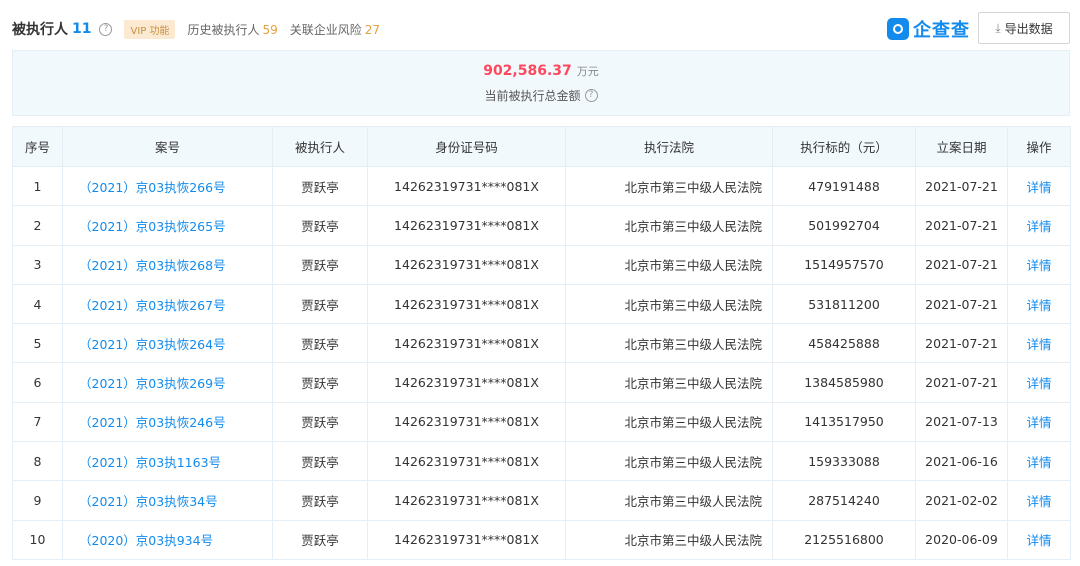 The width and height of the screenshot is (1080, 566). I want to click on export-label: 导出数据, so click(1028, 28).